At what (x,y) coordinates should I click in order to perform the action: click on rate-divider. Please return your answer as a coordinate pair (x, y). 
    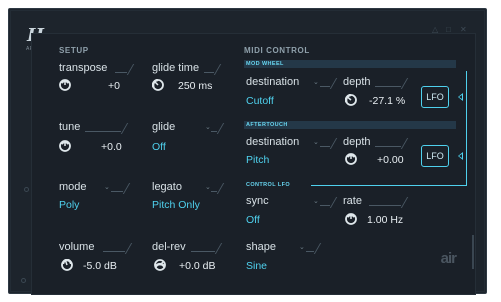
    Looking at the image, I should click on (385, 201).